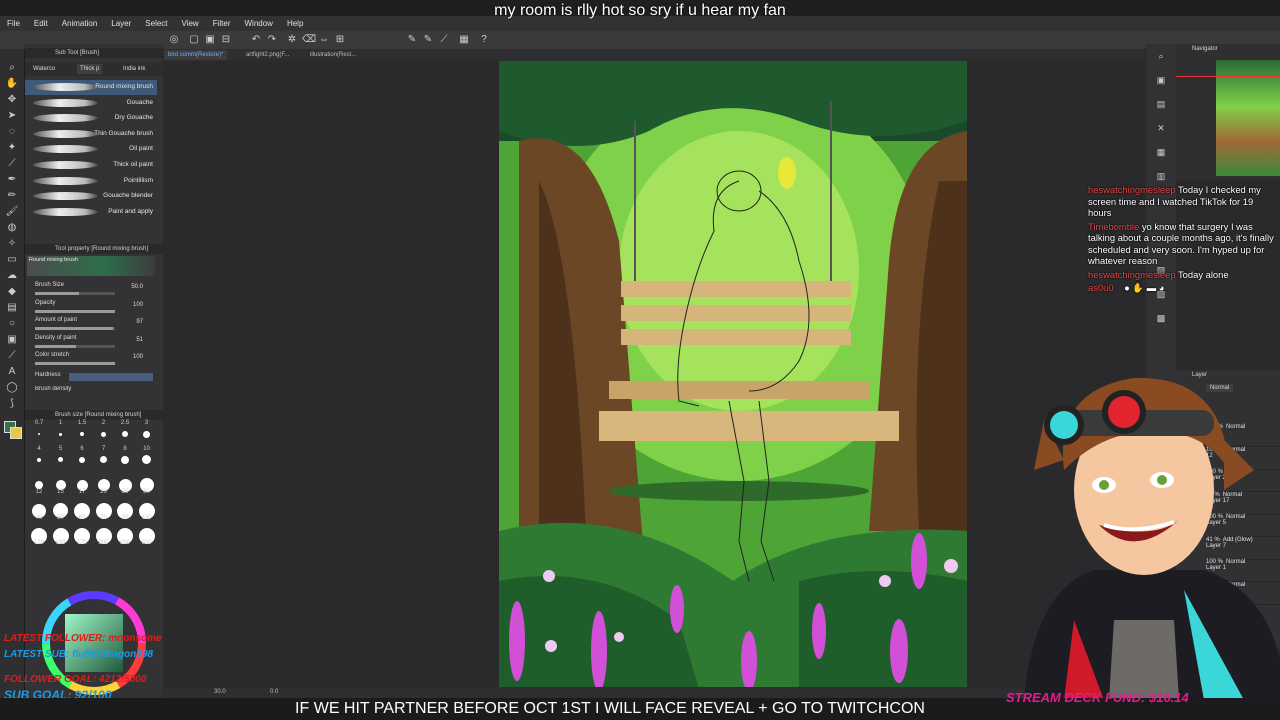 This screenshot has height=720, width=1280. I want to click on new-file-icon: ▢, so click(194, 40).